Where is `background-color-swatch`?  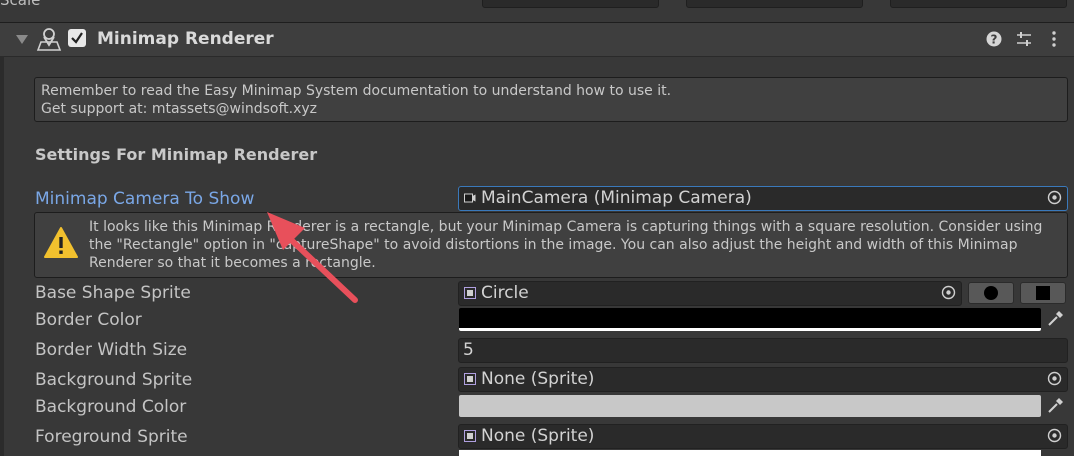
background-color-swatch is located at coordinates (750, 406).